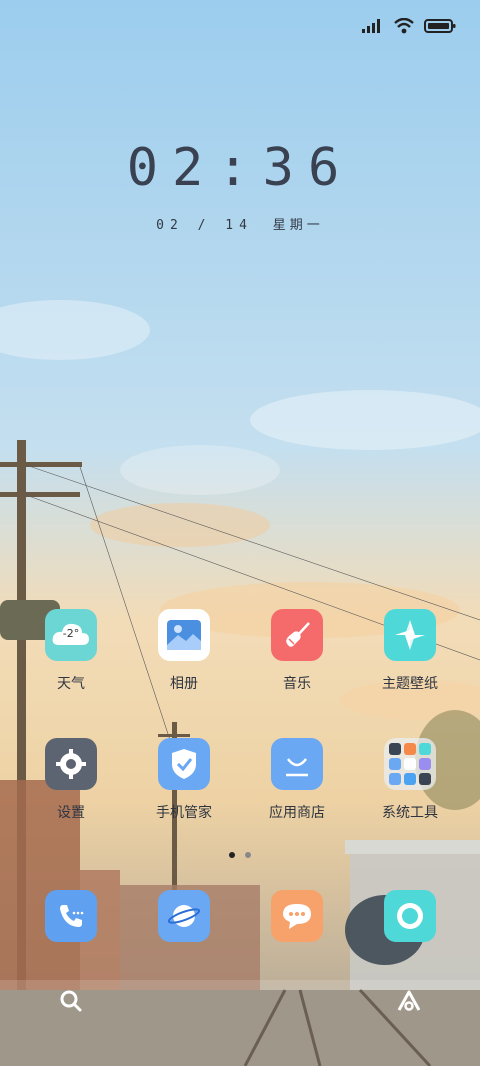 This screenshot has height=1066, width=480. I want to click on app-store: 应用商店, so click(297, 780).